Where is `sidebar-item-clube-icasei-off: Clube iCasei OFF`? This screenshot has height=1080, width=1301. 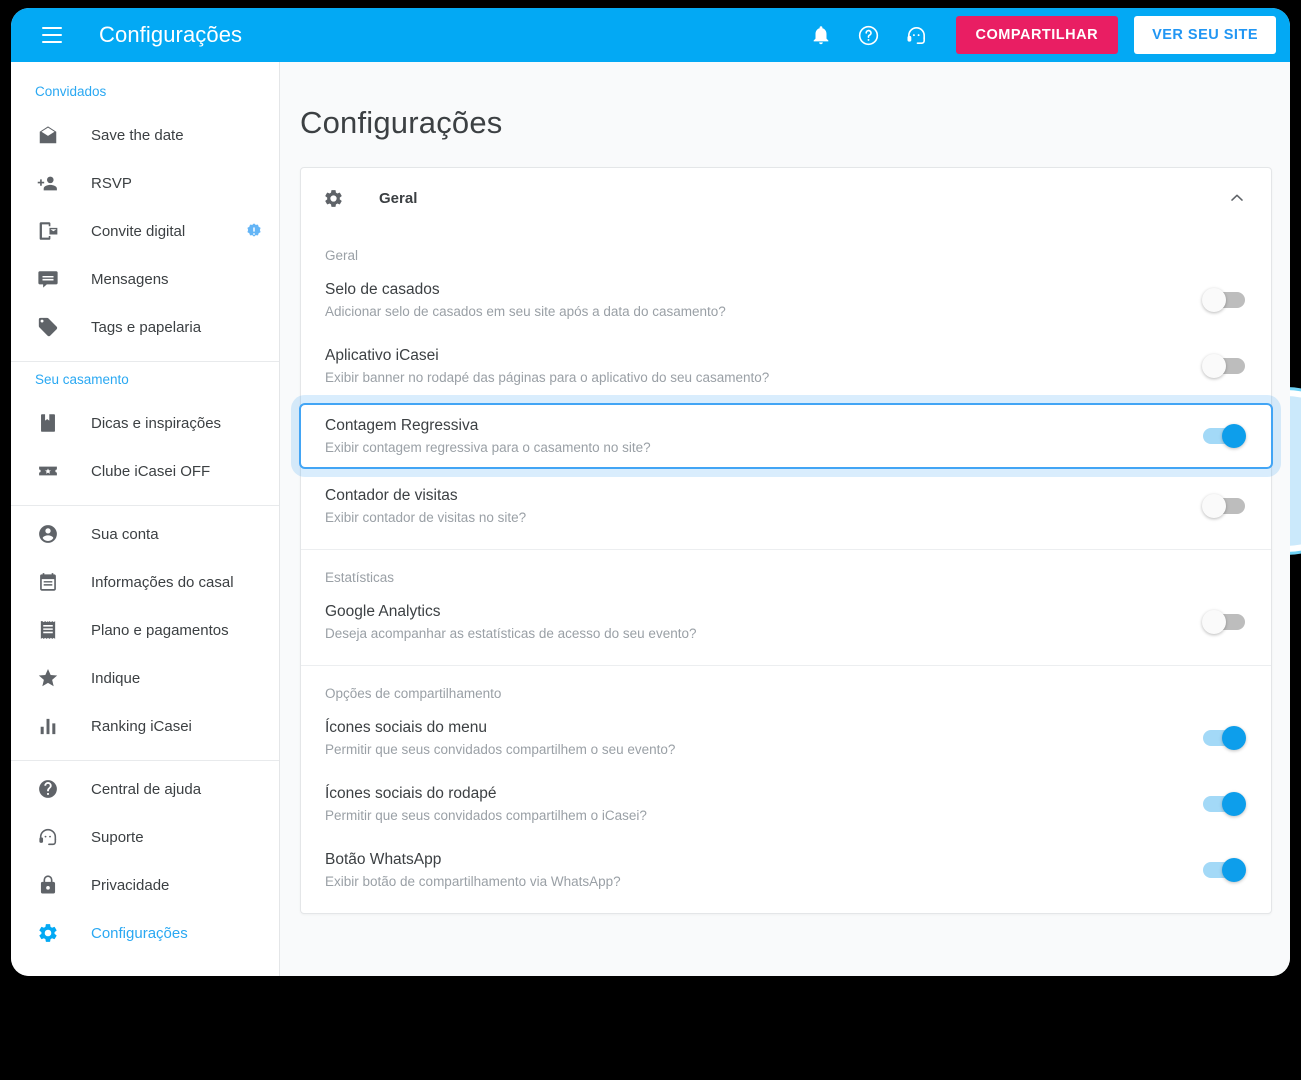 sidebar-item-clube-icasei-off: Clube iCasei OFF is located at coordinates (145, 471).